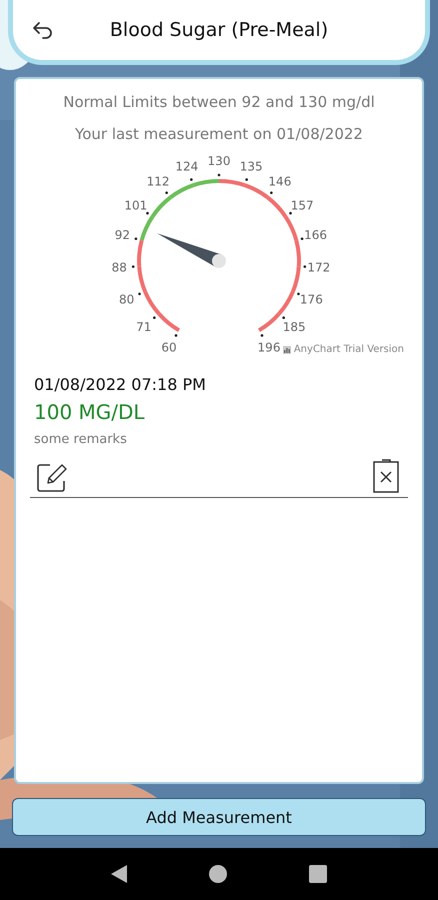 The width and height of the screenshot is (438, 900). I want to click on tick-label: 124, so click(186, 166).